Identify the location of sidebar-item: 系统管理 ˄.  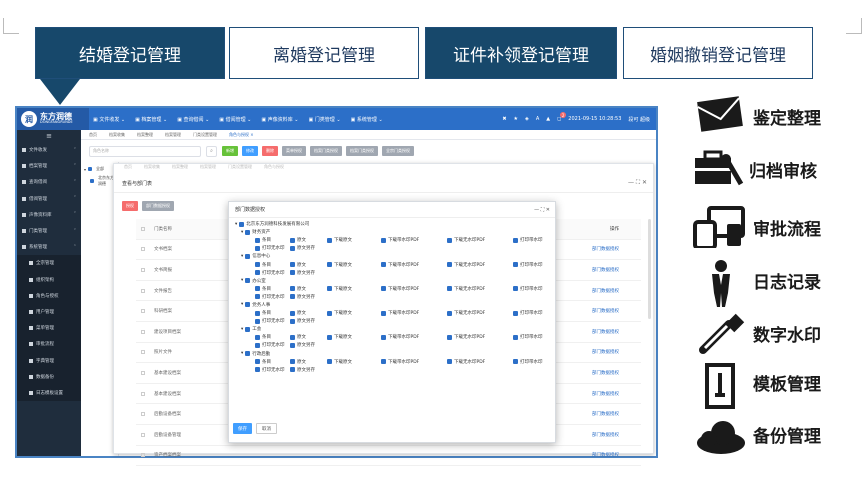
(49, 247).